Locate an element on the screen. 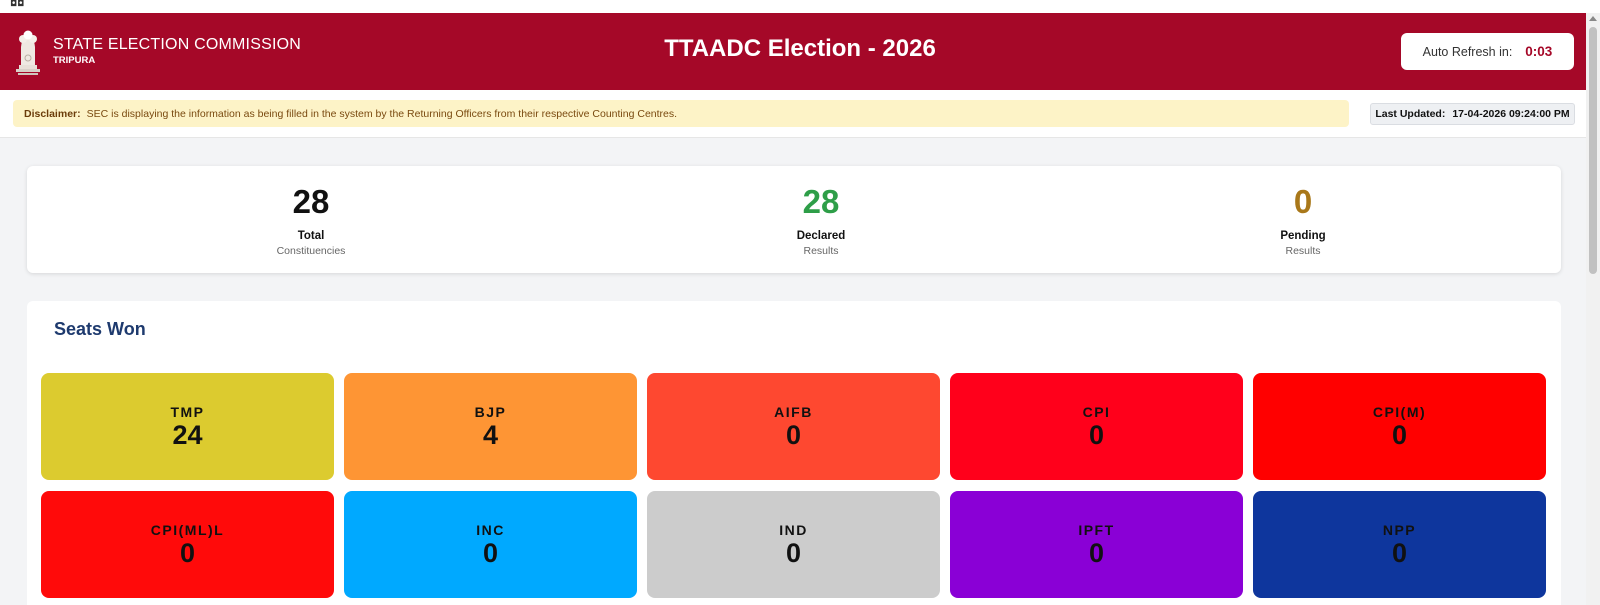  corner-glyph: ◘◘ is located at coordinates (17, 4).